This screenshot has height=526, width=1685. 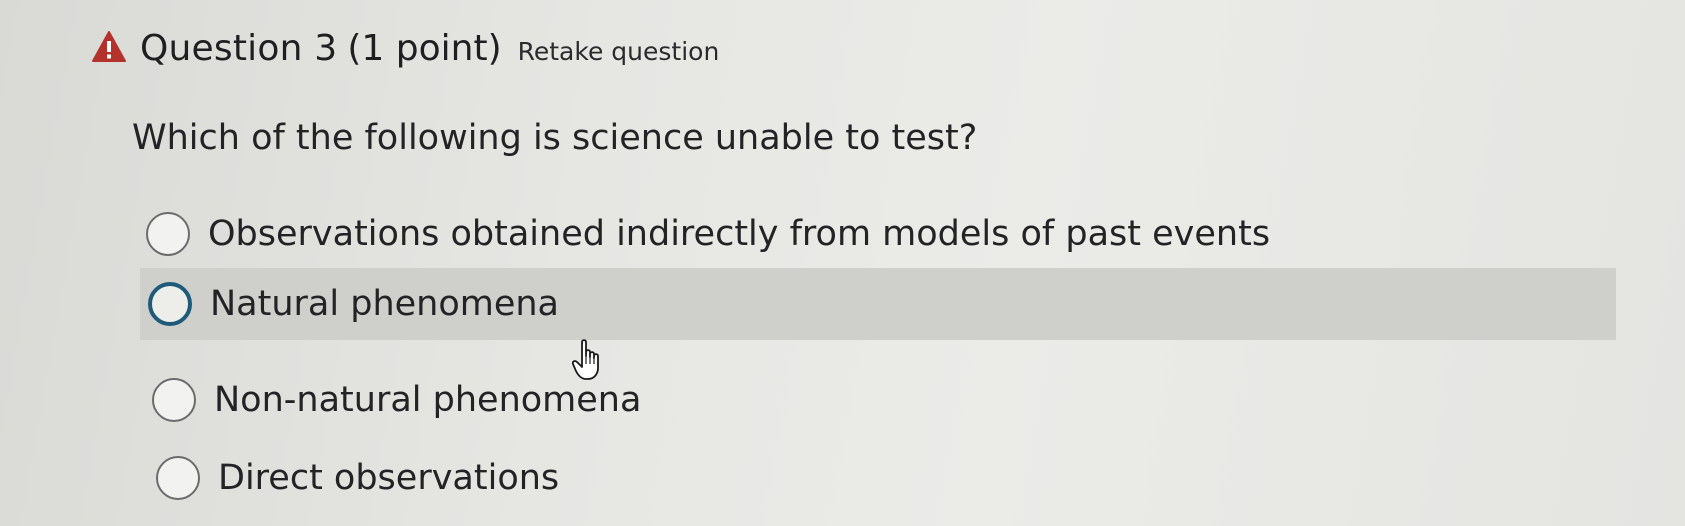 I want to click on answer-option-2: Natural phenomena, so click(x=878, y=304).